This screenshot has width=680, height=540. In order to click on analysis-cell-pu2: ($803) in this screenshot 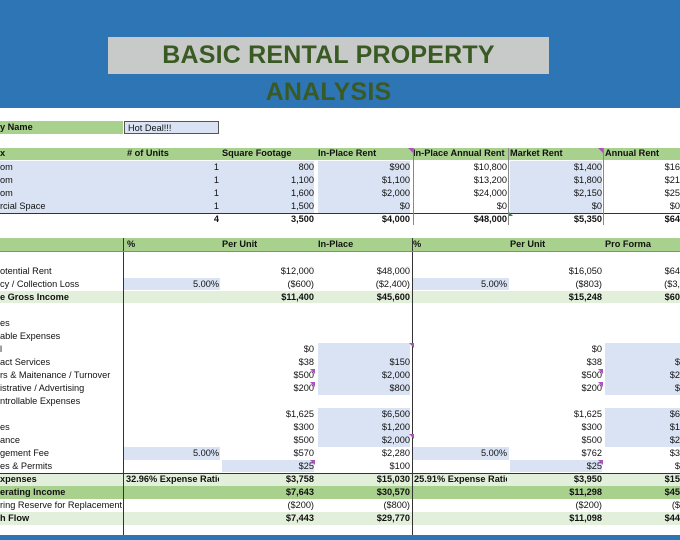, I will do `click(556, 284)`.